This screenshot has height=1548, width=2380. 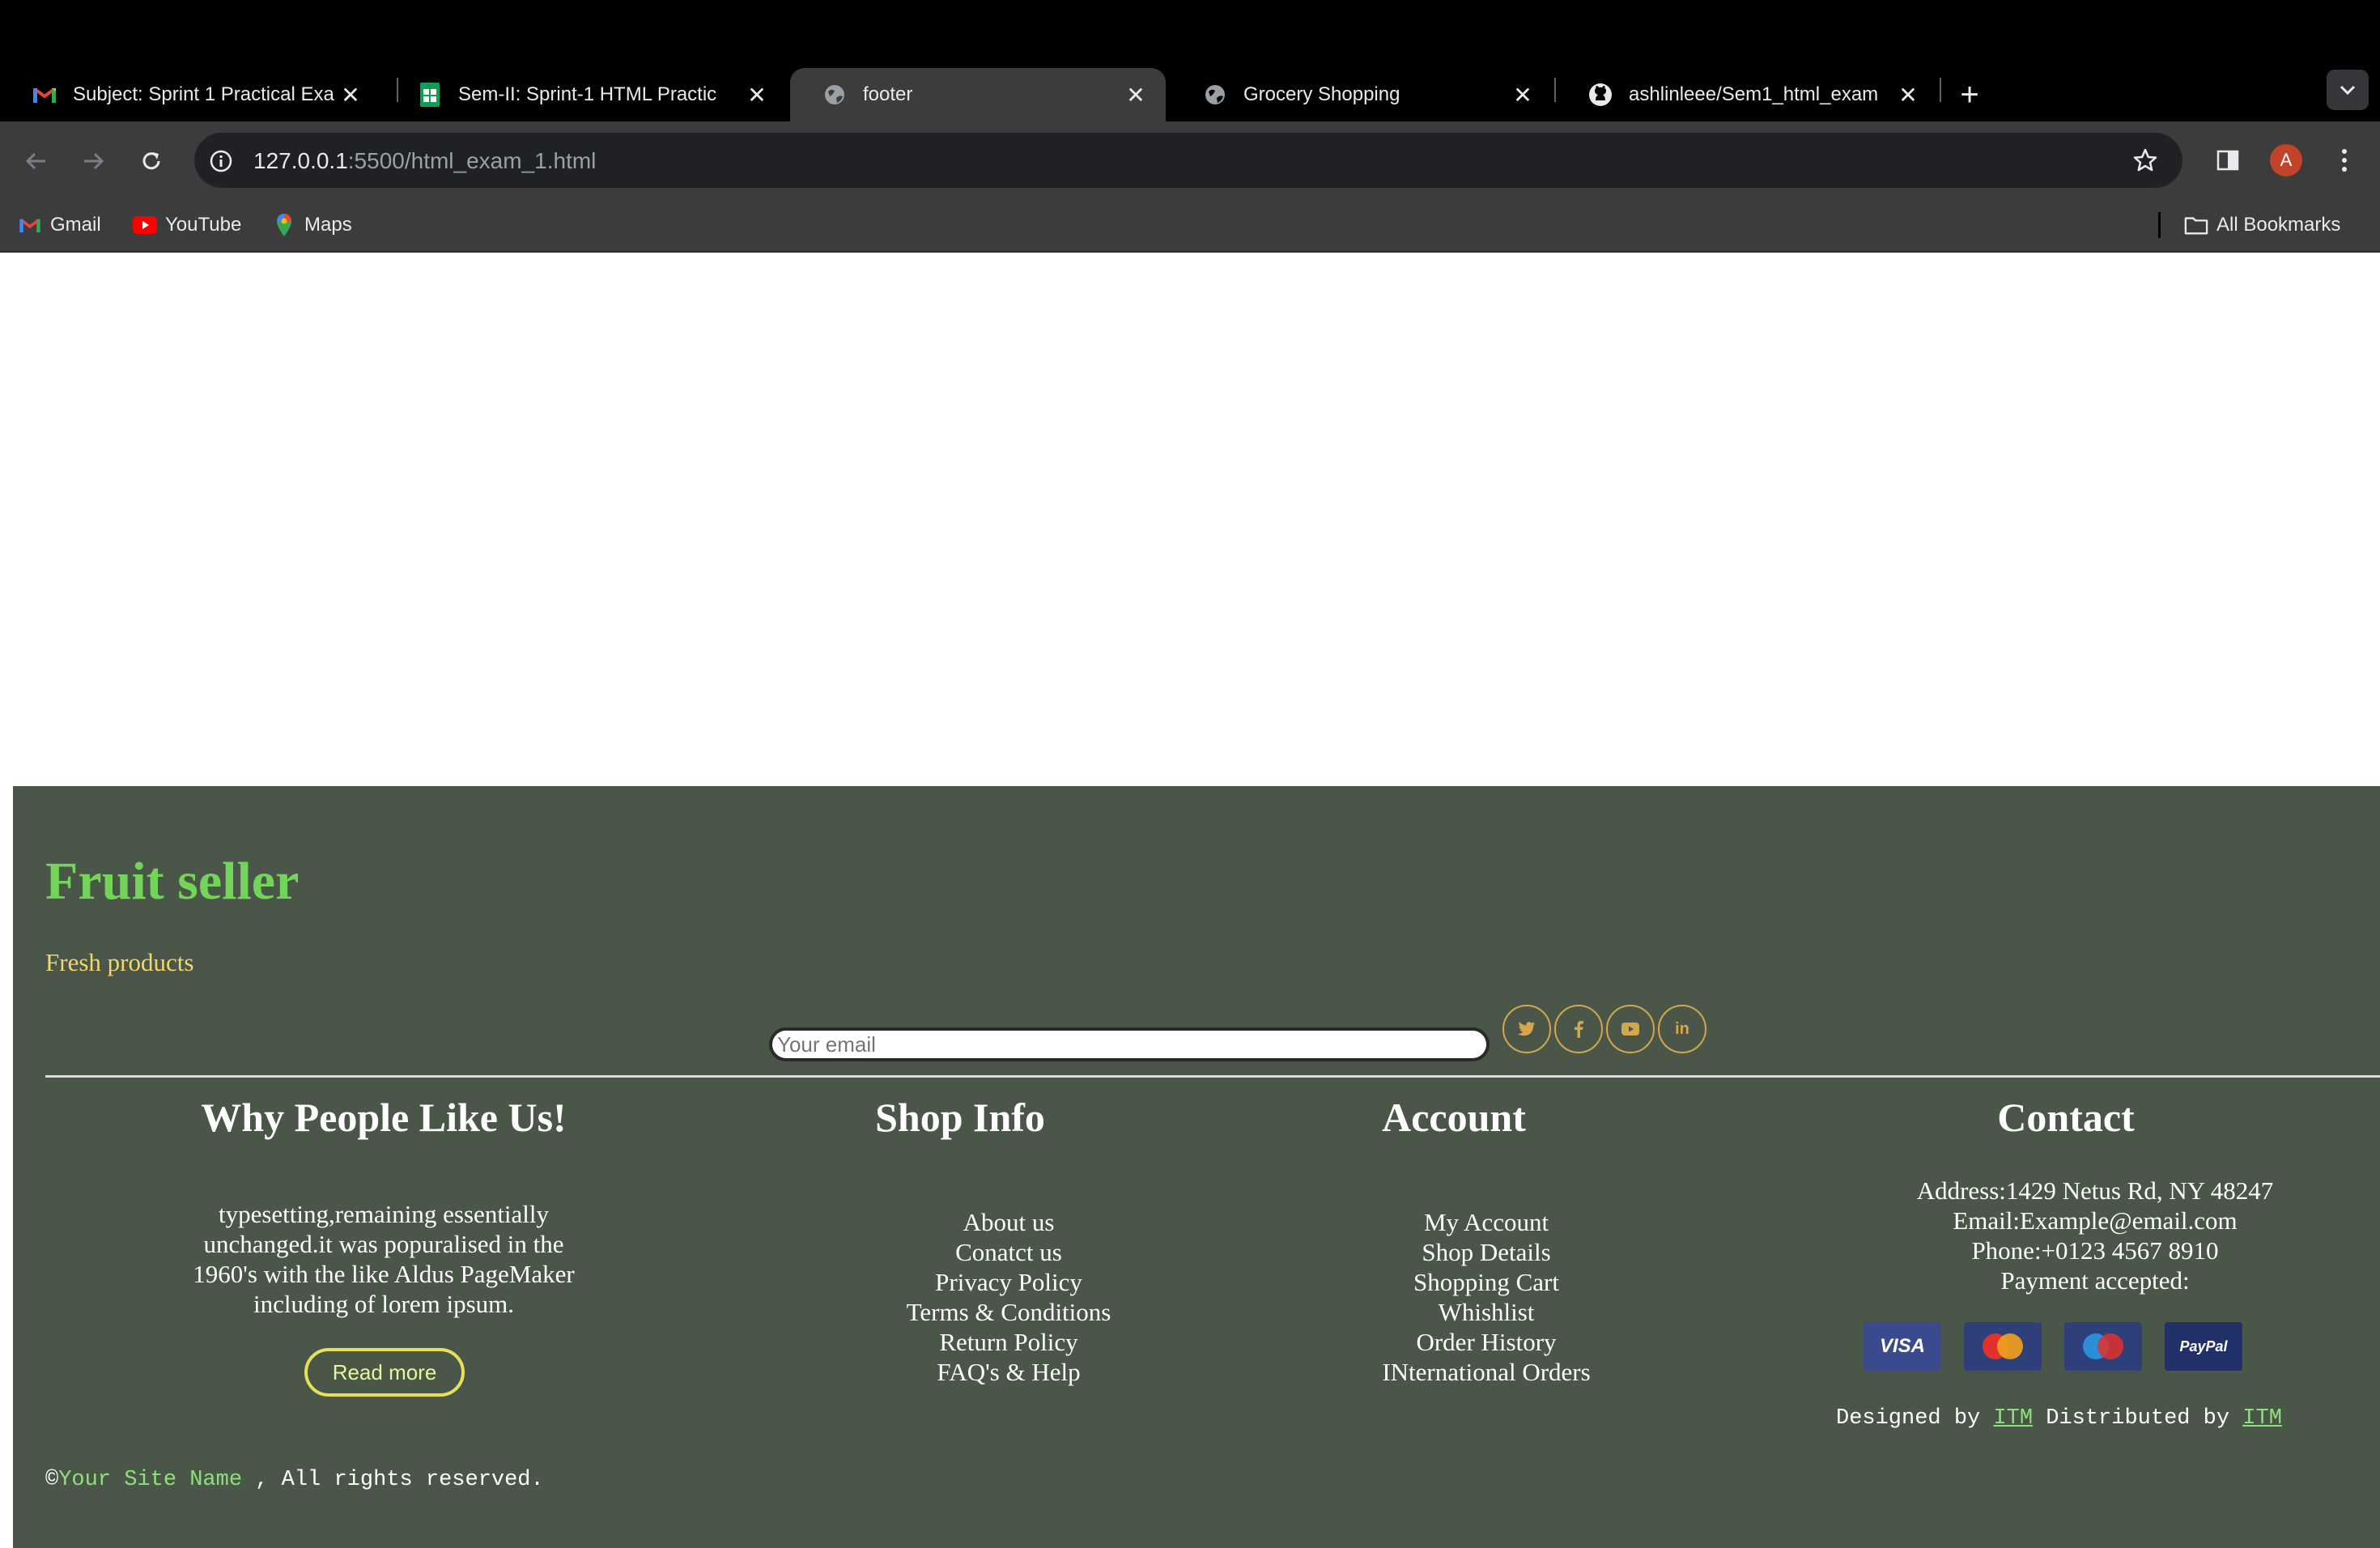 What do you see at coordinates (1578, 1029) in the screenshot?
I see `facebook-button` at bounding box center [1578, 1029].